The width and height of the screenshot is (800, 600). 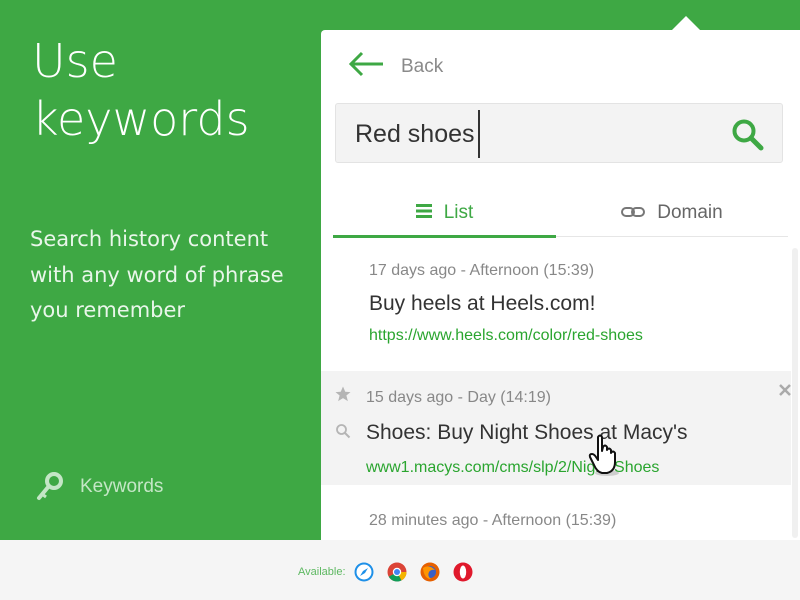 I want to click on tab-list: List, so click(x=444, y=213).